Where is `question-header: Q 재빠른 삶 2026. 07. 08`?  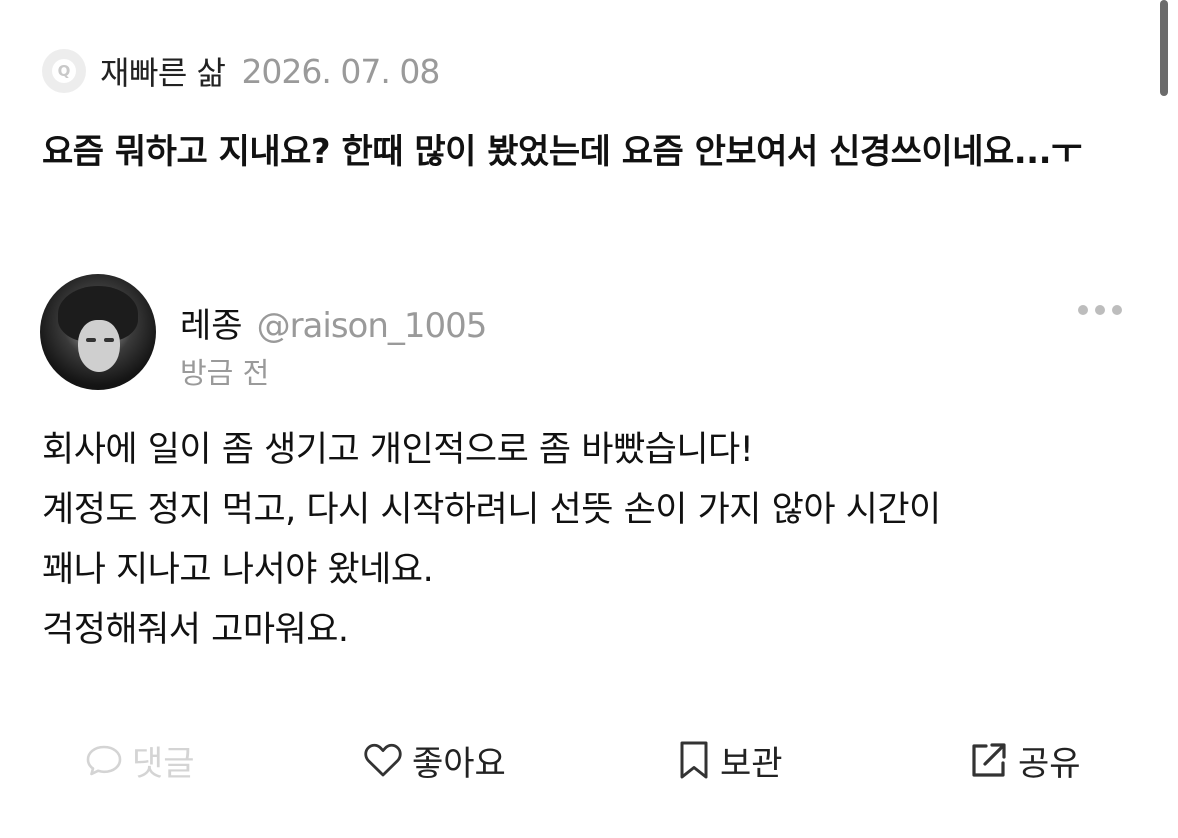 question-header: Q 재빠른 삶 2026. 07. 08 is located at coordinates (241, 71).